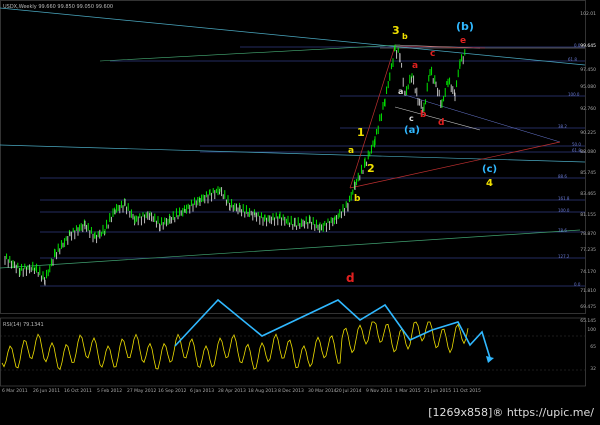 The image size is (600, 425). Describe the element at coordinates (562, 126) in the screenshot. I see `fib-label: 38.2` at that location.